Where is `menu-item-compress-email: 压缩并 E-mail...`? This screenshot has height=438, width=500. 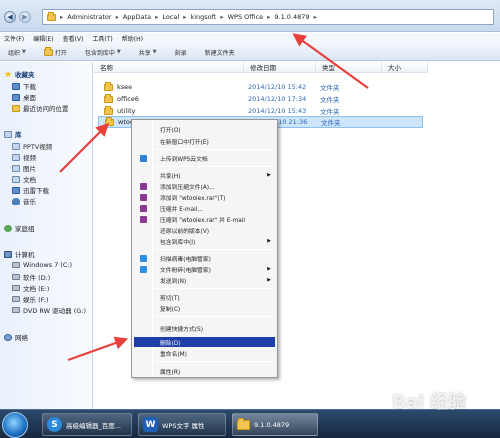
menu-item-compress-email: 压缩并 E-mail... is located at coordinates (204, 208).